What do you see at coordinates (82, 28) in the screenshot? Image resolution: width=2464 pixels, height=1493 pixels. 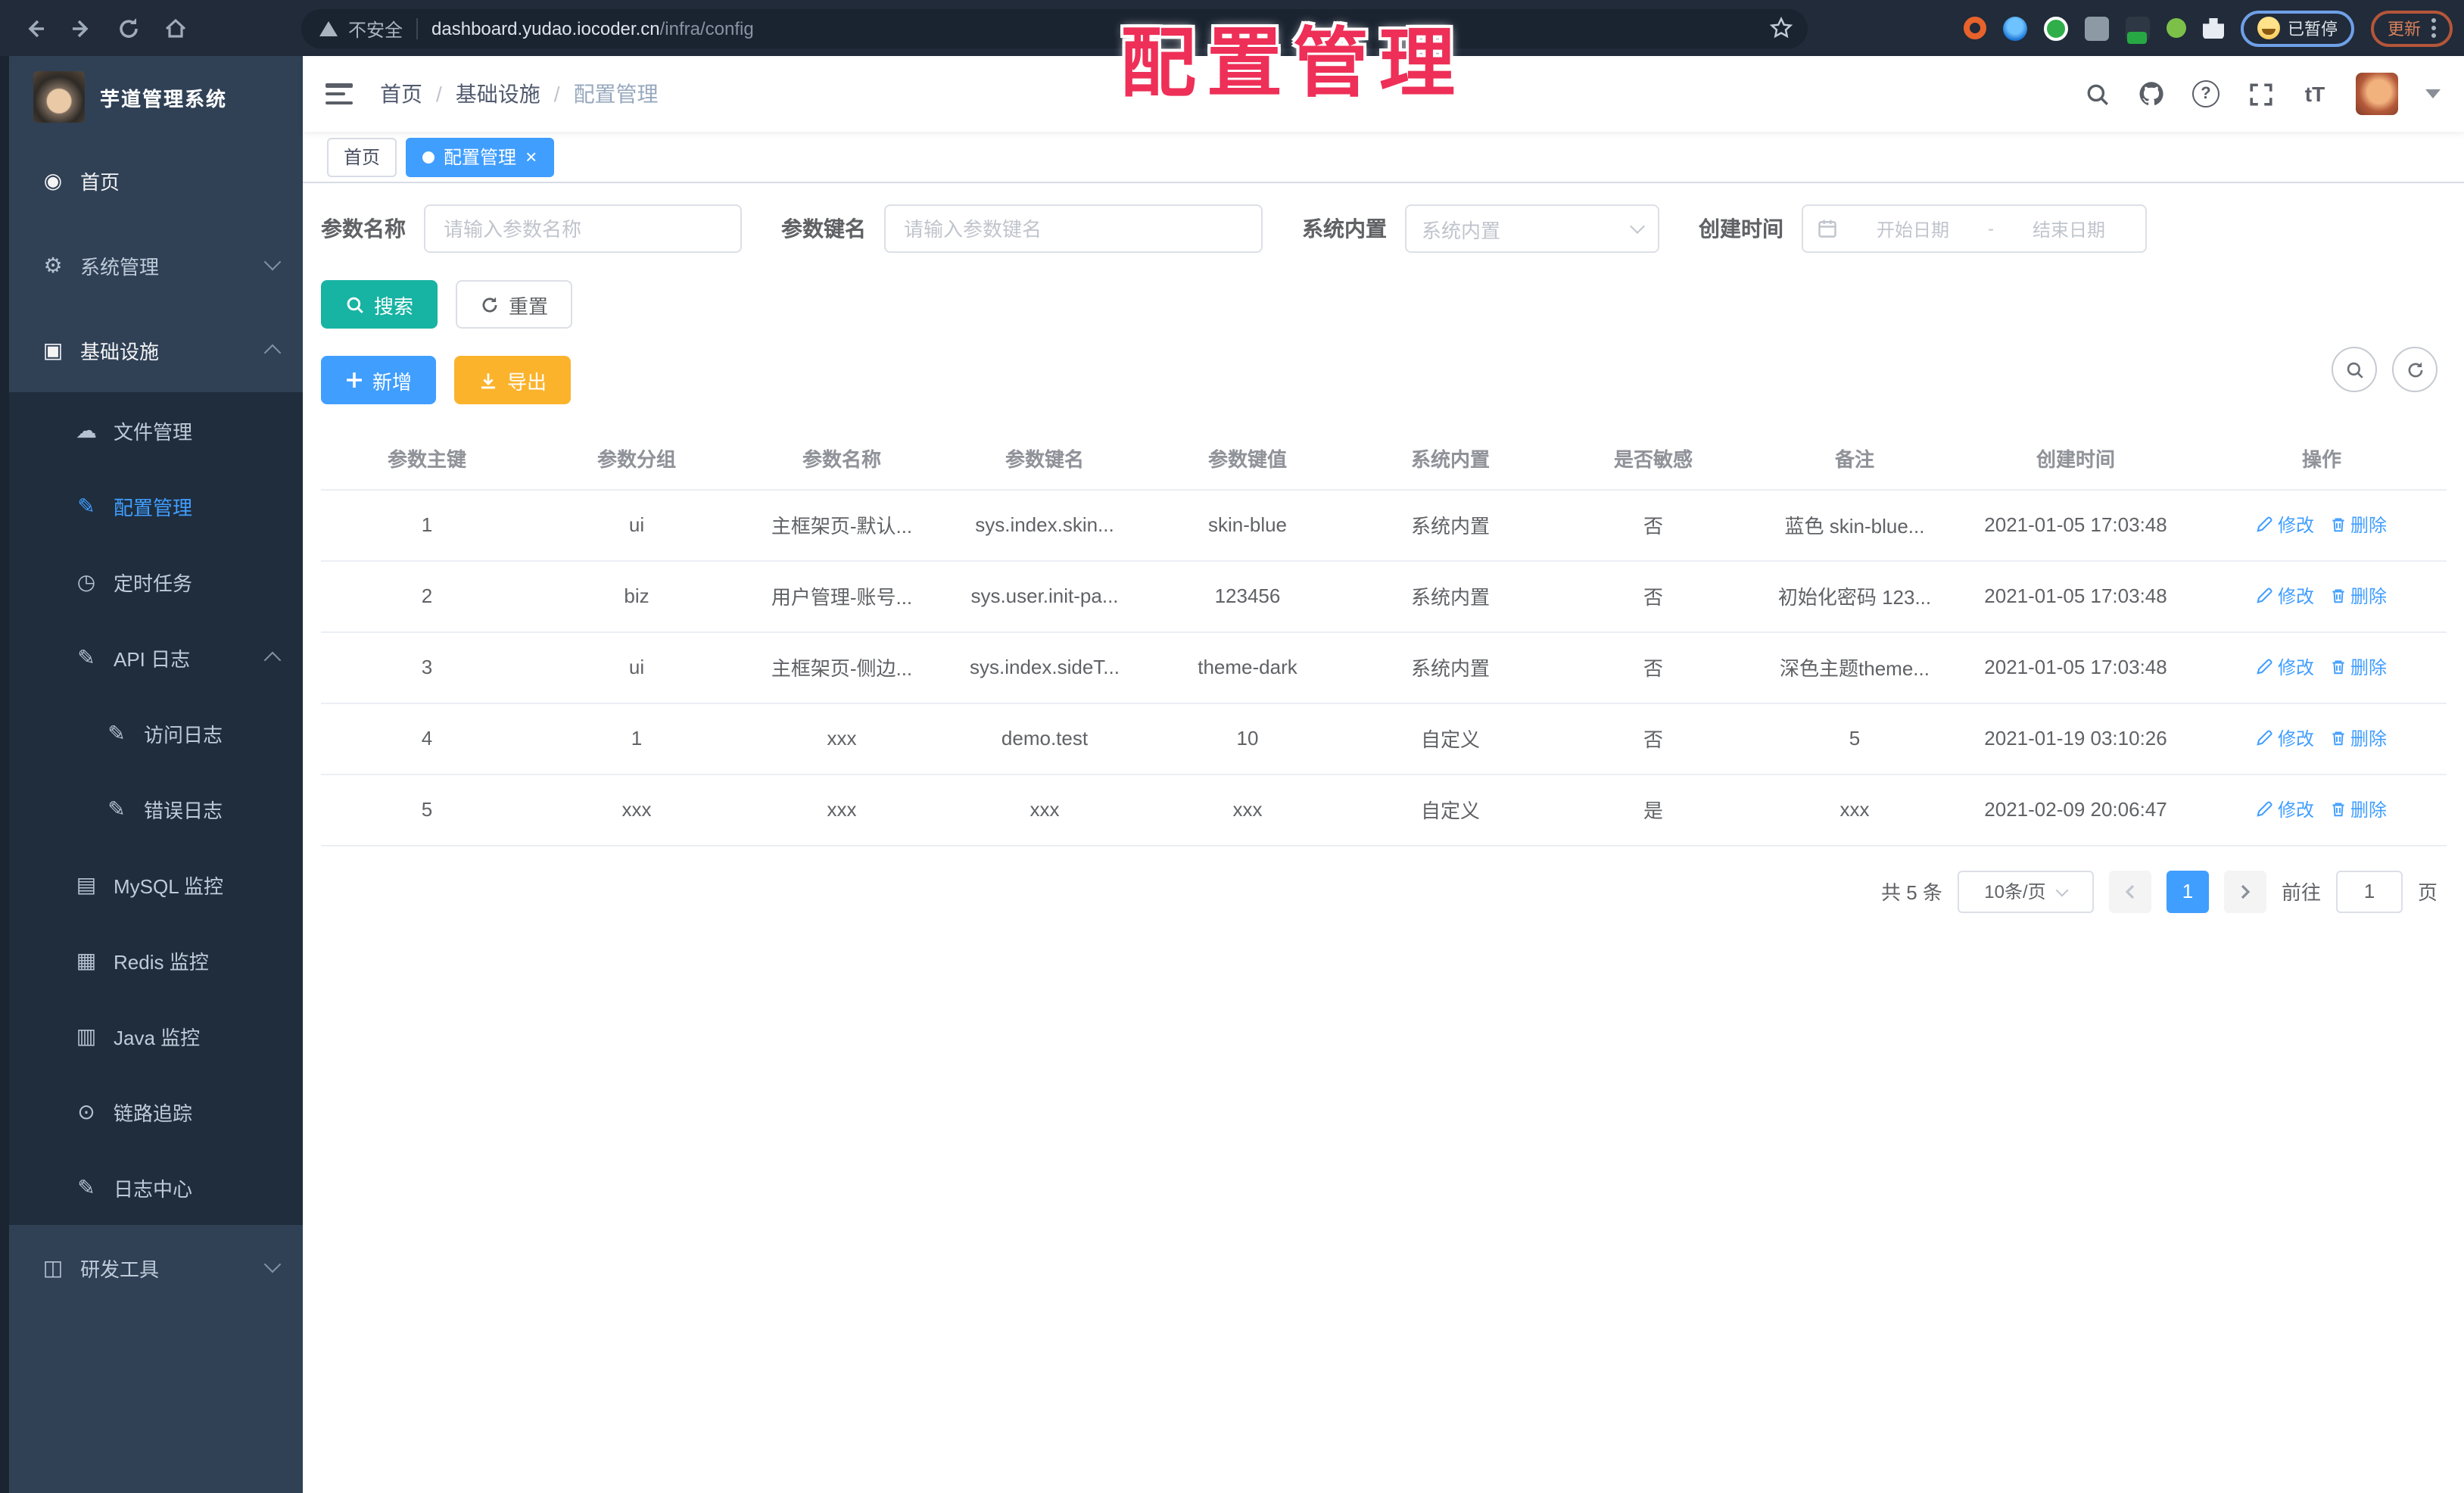 I see `forward-icon` at bounding box center [82, 28].